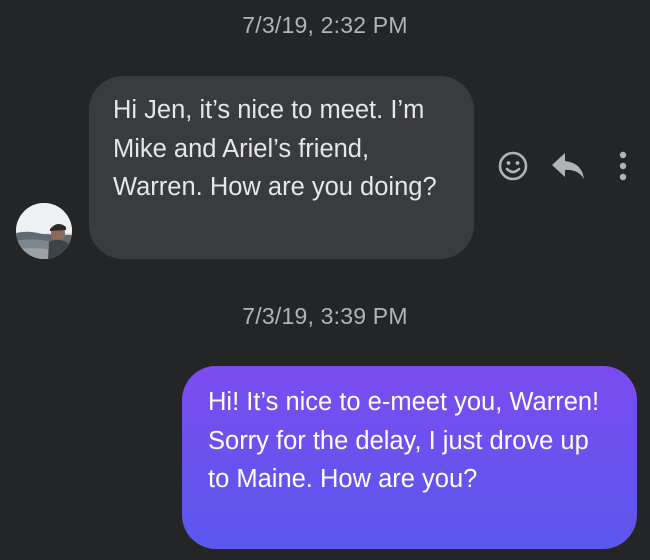 The width and height of the screenshot is (650, 560). I want to click on smiley-face-icon, so click(513, 166).